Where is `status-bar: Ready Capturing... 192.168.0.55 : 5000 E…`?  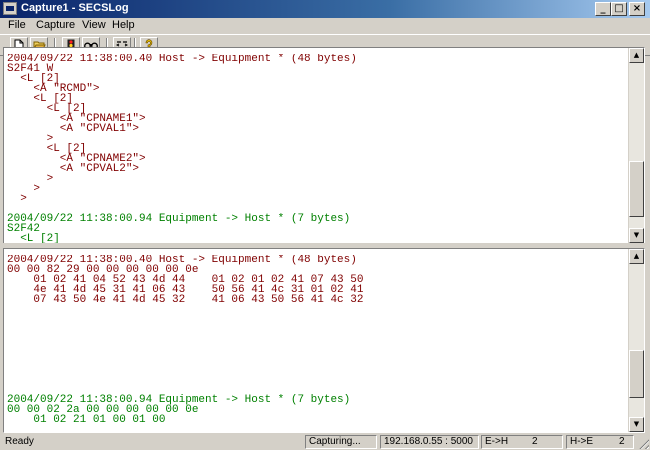
status-bar: Ready Capturing... 192.168.0.55 : 5000 E… is located at coordinates (325, 442).